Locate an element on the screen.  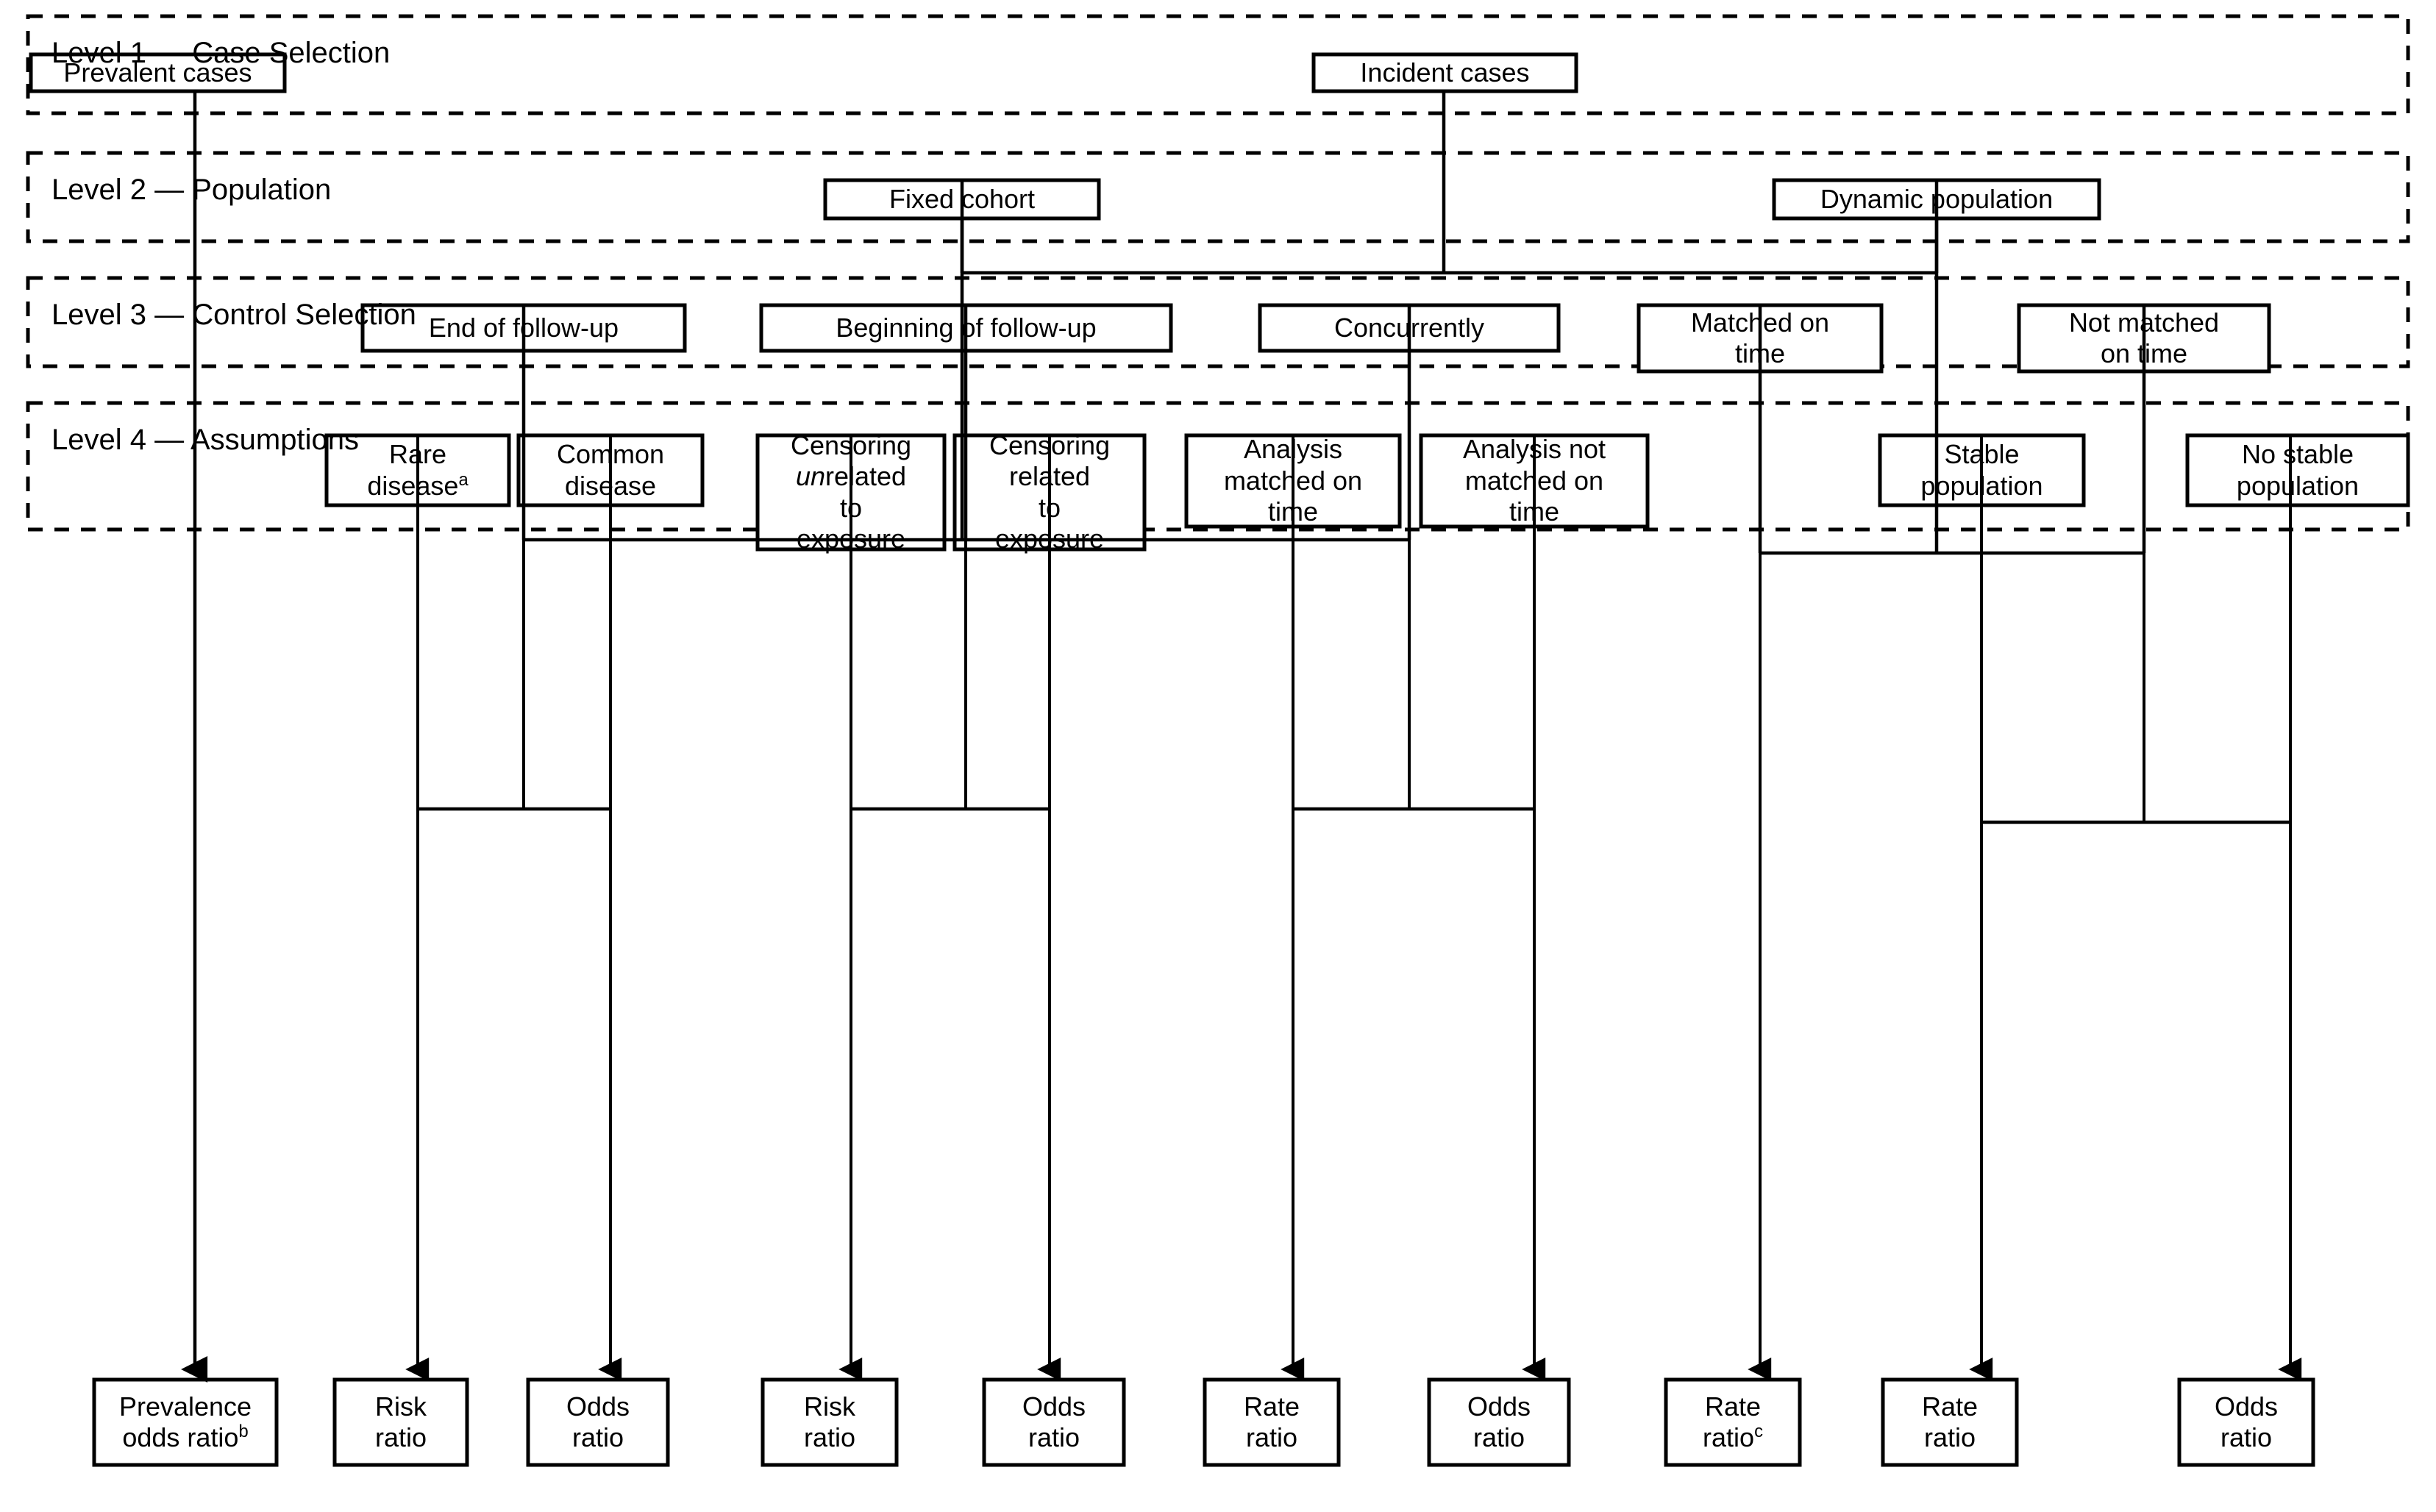
node-prevalence-odds-ratio is located at coordinates (185, 1422).